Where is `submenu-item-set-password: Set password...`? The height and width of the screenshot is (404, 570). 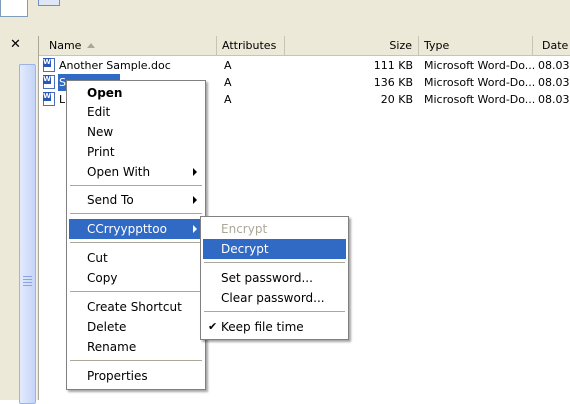 submenu-item-set-password: Set password... is located at coordinates (274, 278).